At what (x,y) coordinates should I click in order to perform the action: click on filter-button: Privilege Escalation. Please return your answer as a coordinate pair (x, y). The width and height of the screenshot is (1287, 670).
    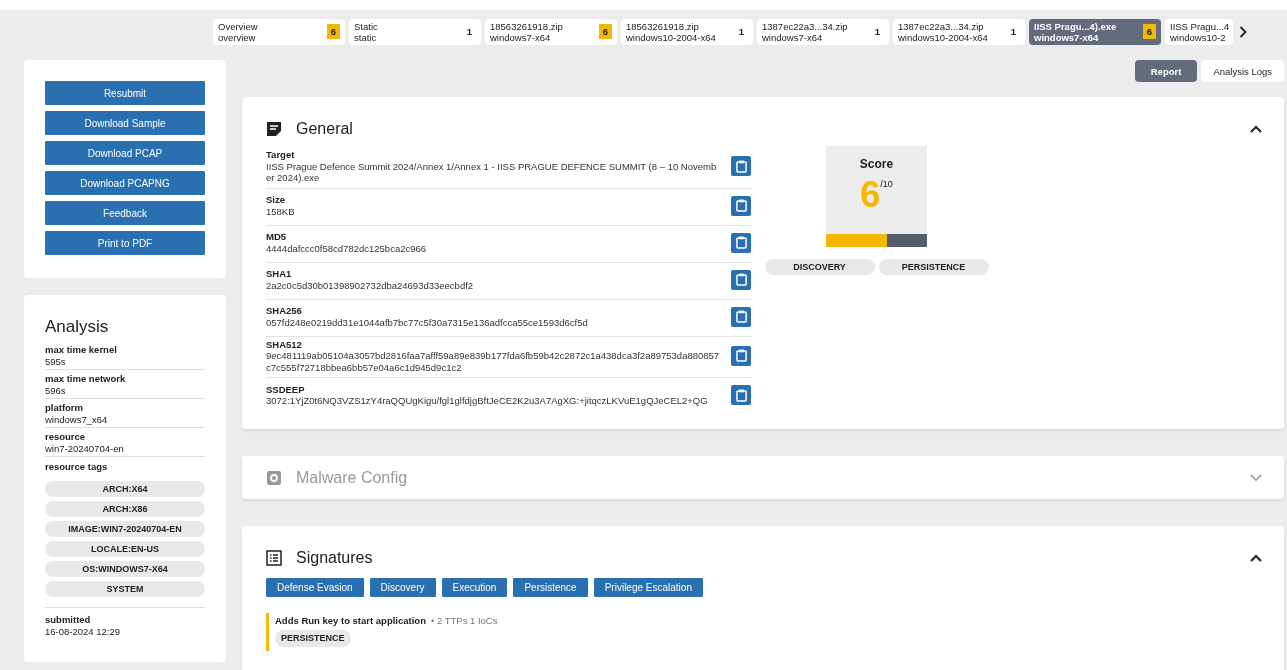
    Looking at the image, I should click on (648, 587).